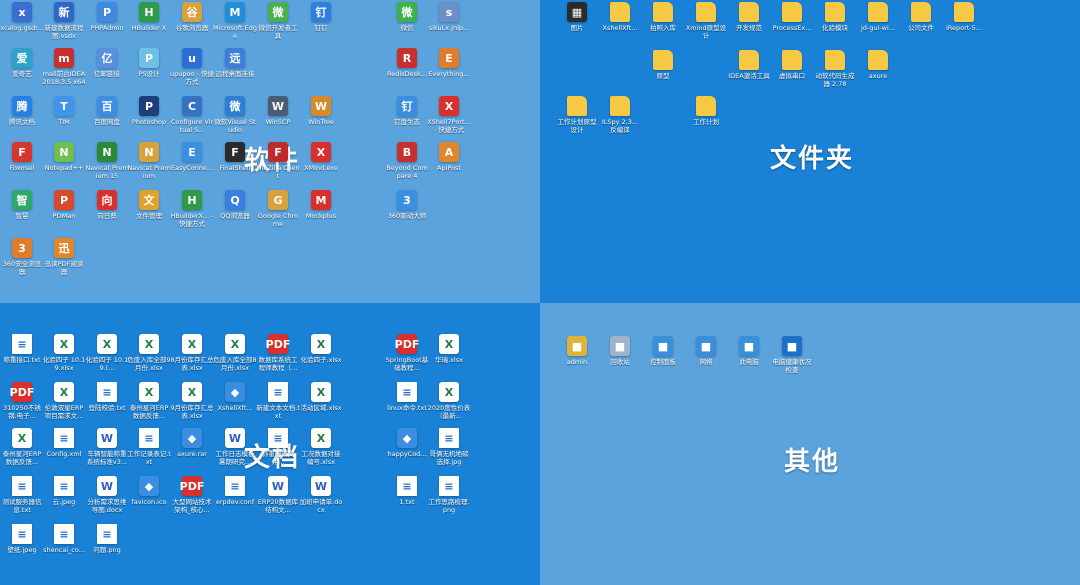  Describe the element at coordinates (620, 115) in the screenshot. I see `desktop-shortcut: ILSpy 2.3... 反编译` at that location.